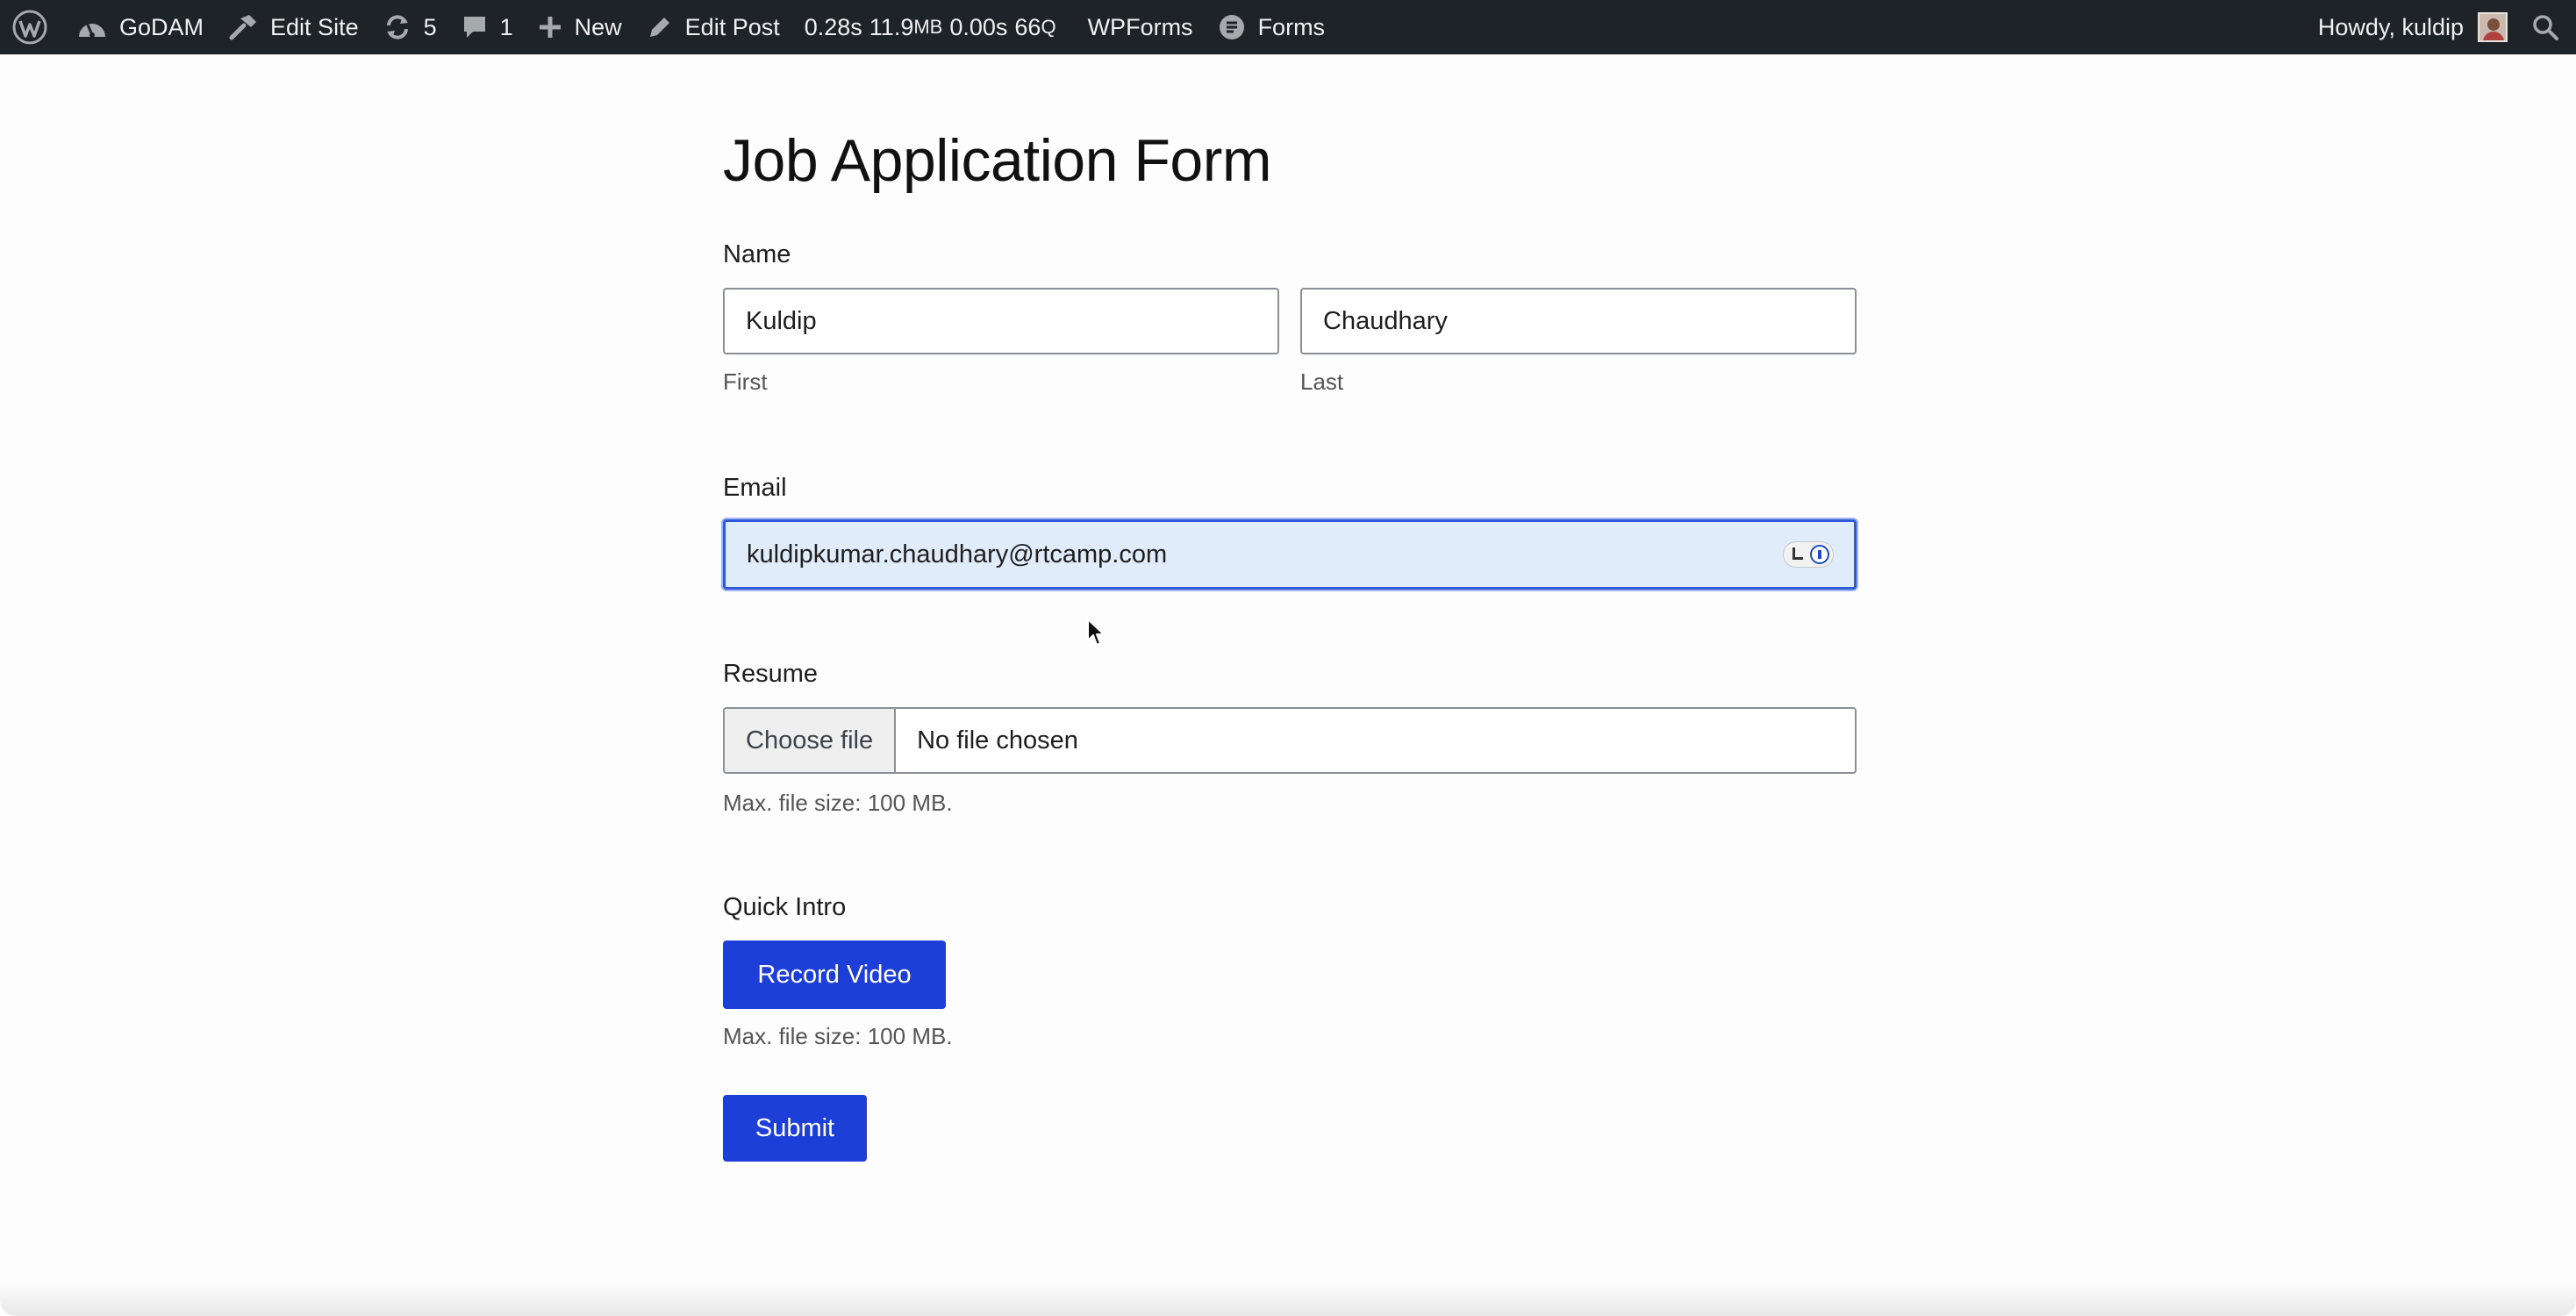 The height and width of the screenshot is (1316, 2576). I want to click on forms-menu: Forms, so click(1272, 27).